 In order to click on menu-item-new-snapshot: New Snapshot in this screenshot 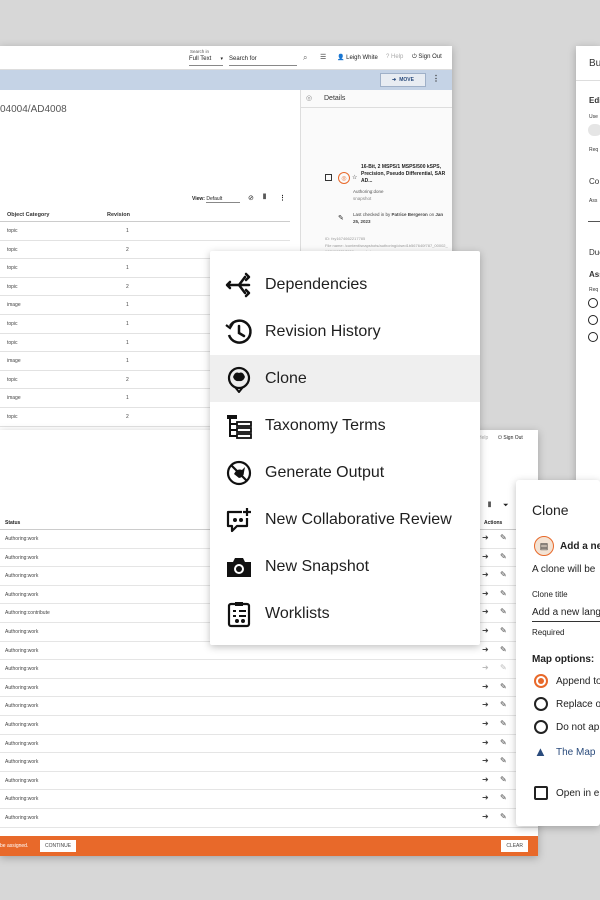, I will do `click(345, 566)`.